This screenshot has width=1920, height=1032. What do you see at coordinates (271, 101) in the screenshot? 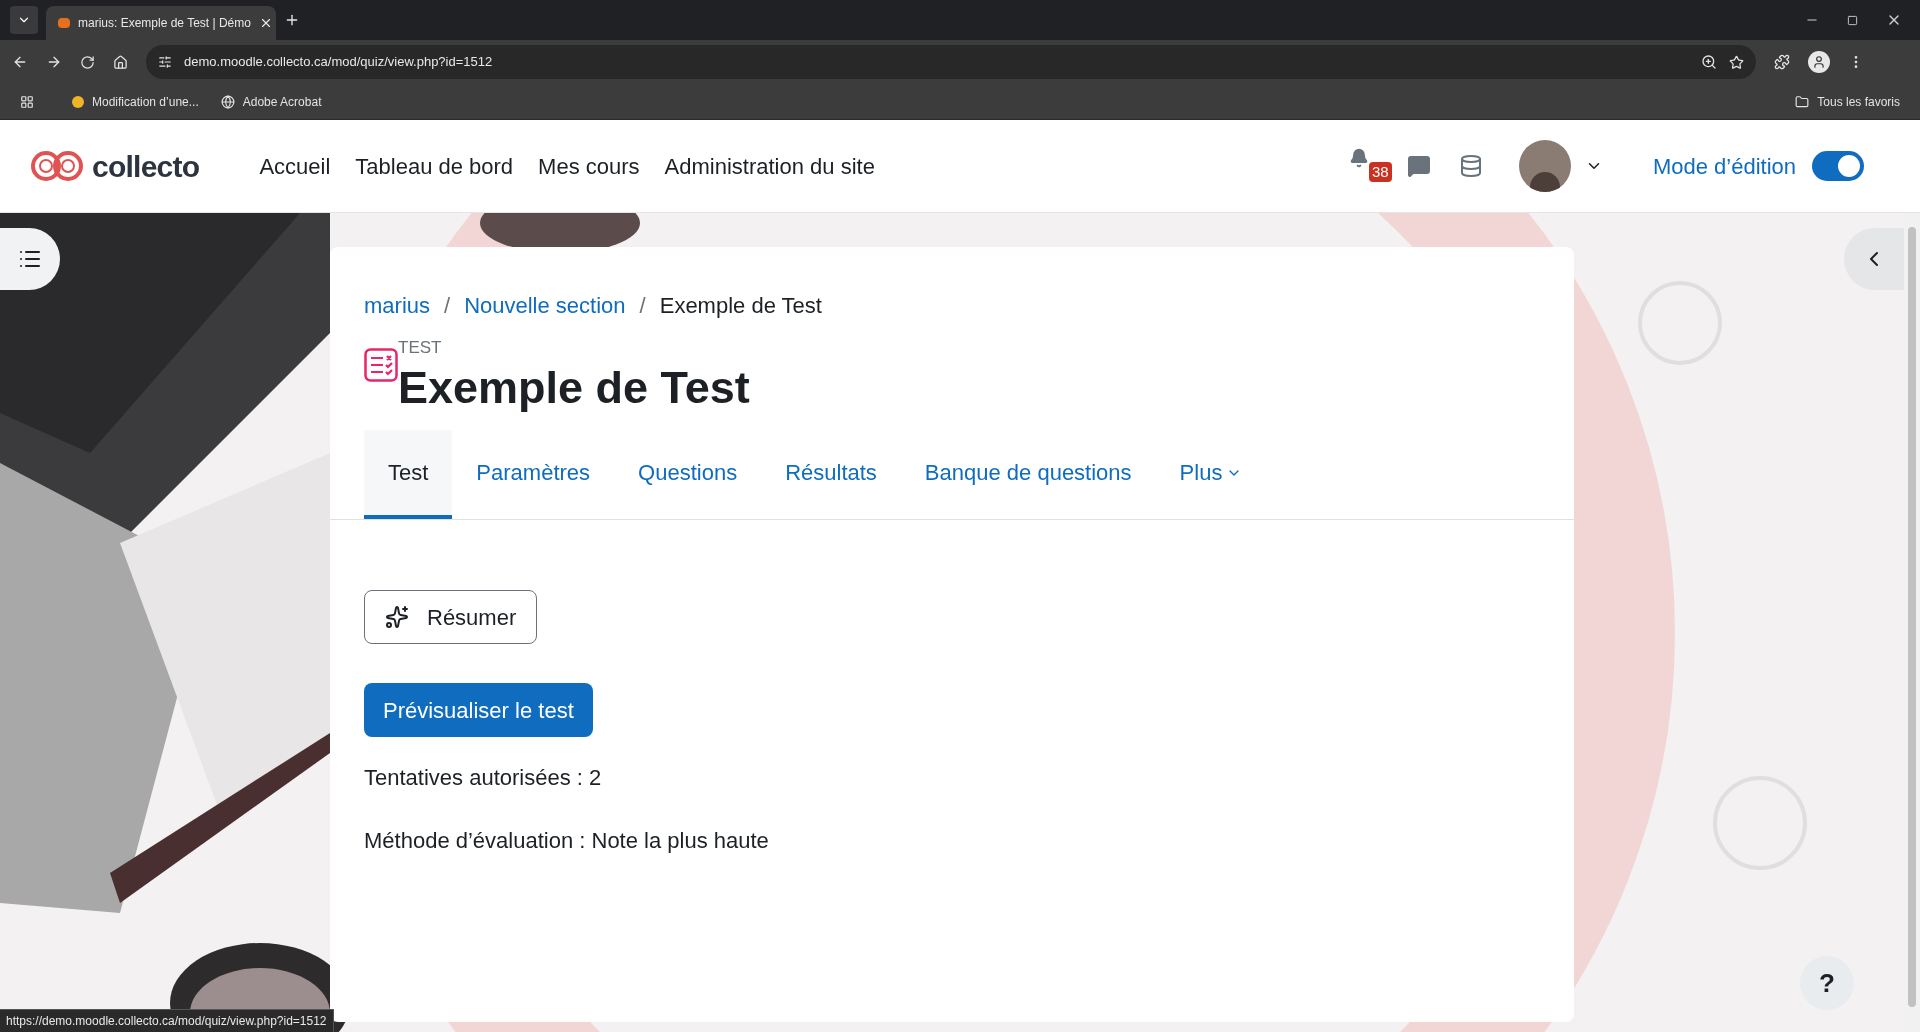
I see `bookmark-link: Adobe Acrobat` at bounding box center [271, 101].